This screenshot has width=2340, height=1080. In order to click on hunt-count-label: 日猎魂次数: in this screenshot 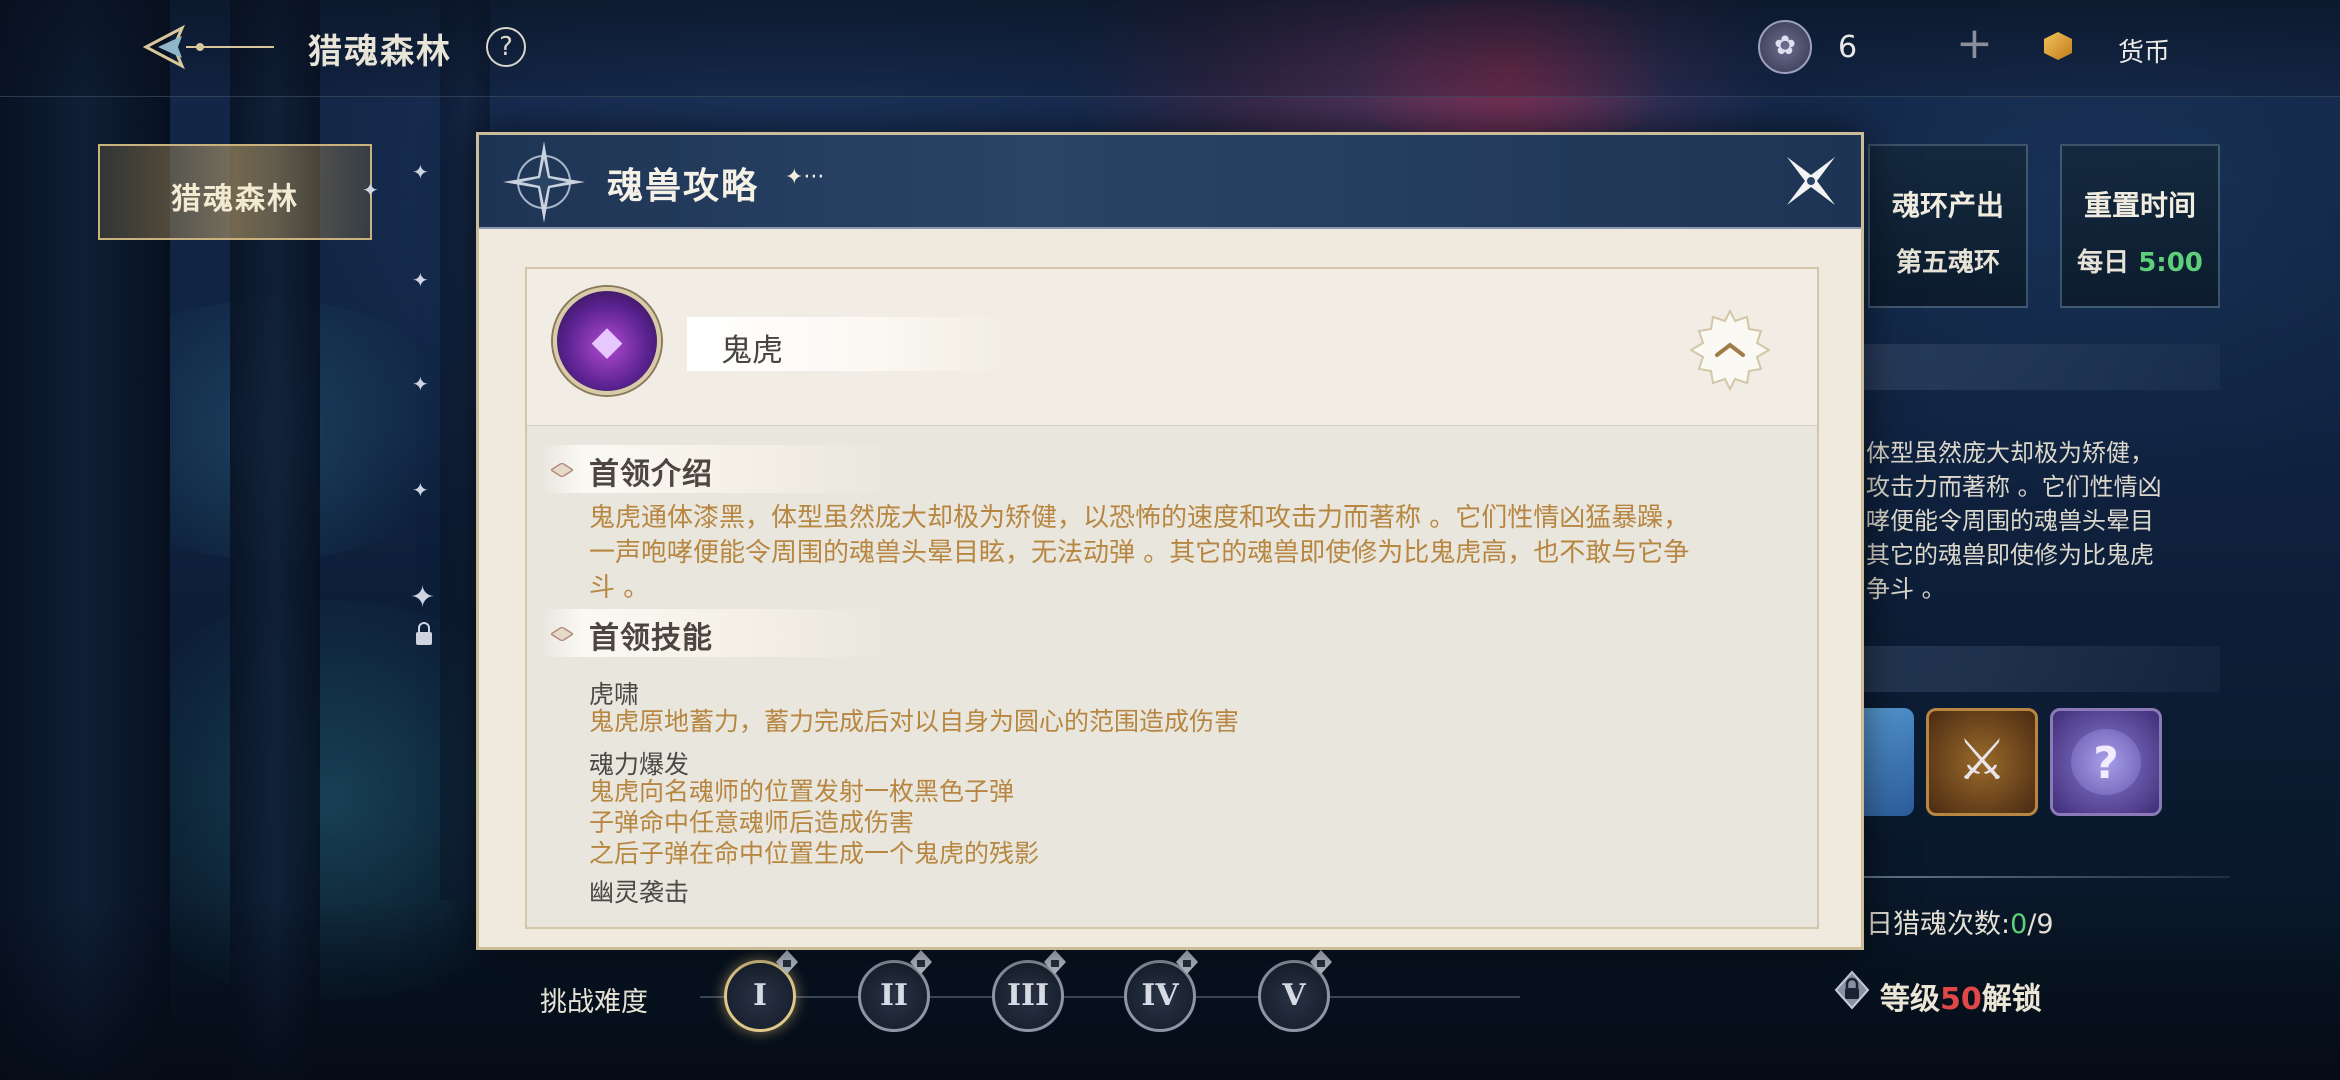, I will do `click(1938, 924)`.